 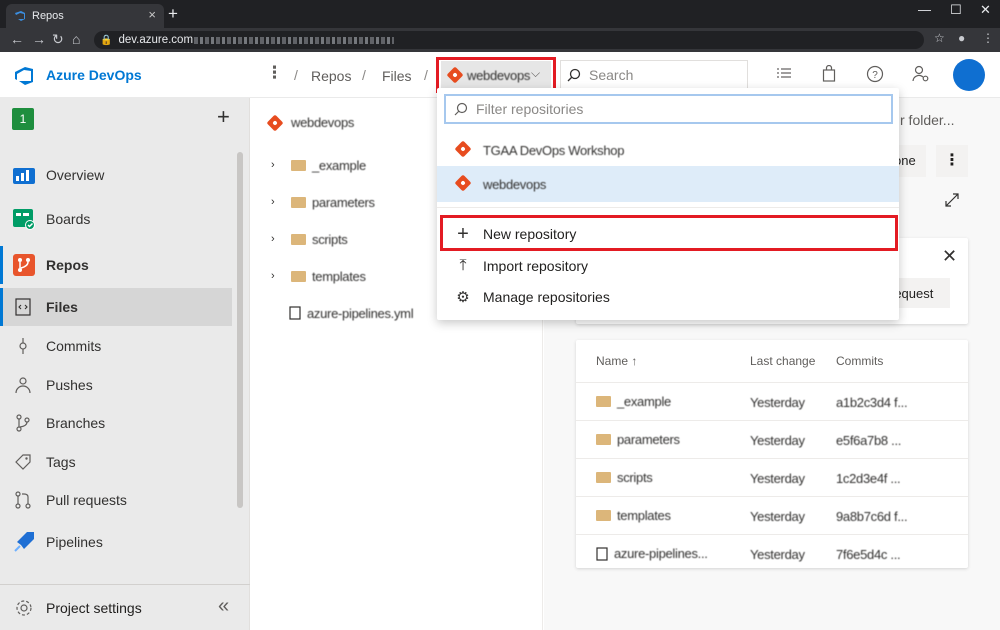 What do you see at coordinates (24, 542) in the screenshot?
I see `pipelines-icon` at bounding box center [24, 542].